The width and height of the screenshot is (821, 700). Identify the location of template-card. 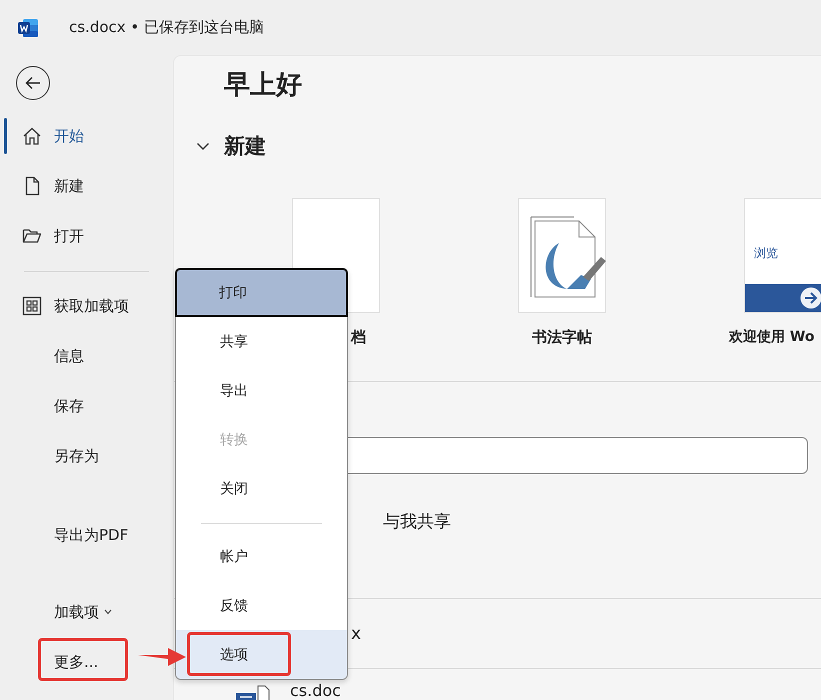
(562, 255).